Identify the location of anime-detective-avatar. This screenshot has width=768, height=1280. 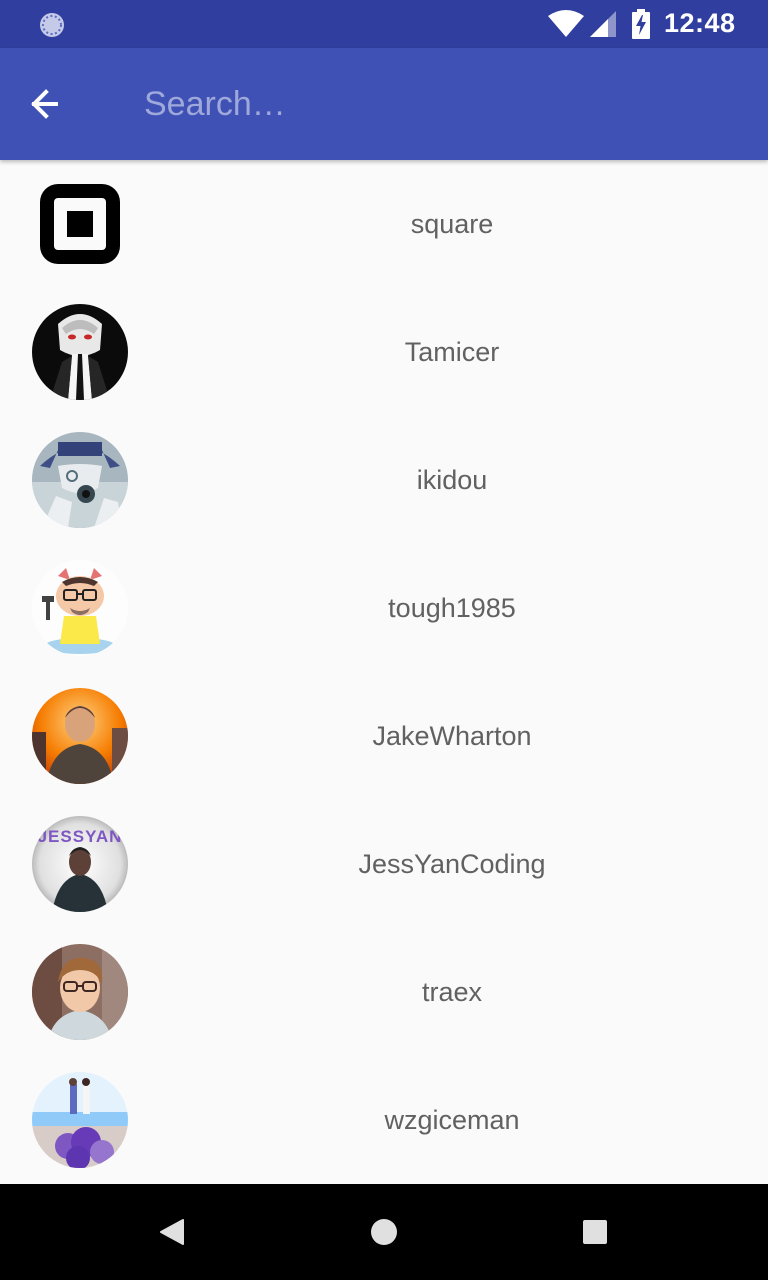
(80, 480).